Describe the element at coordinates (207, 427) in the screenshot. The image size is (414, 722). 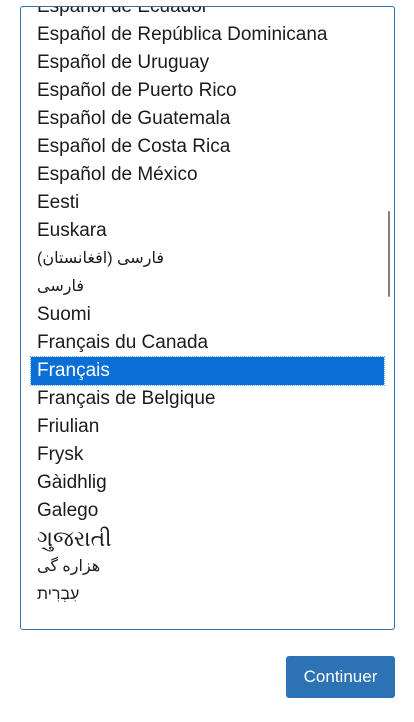
I see `language-option: Friulian` at that location.